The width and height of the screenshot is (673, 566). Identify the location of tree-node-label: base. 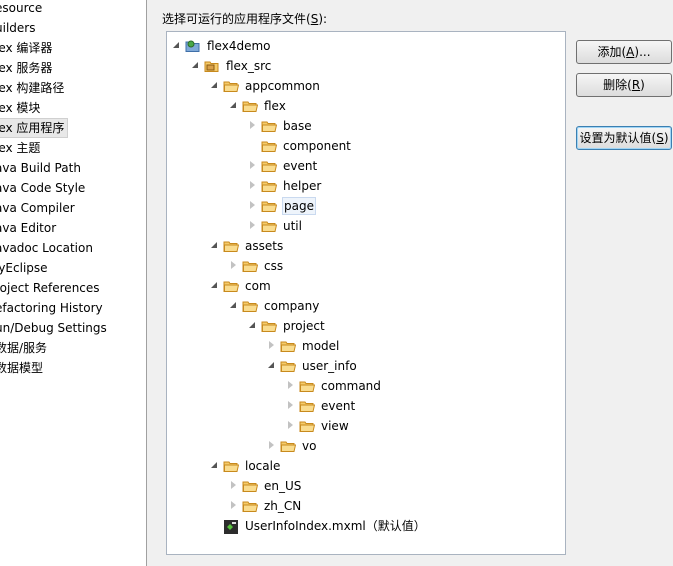
(297, 126).